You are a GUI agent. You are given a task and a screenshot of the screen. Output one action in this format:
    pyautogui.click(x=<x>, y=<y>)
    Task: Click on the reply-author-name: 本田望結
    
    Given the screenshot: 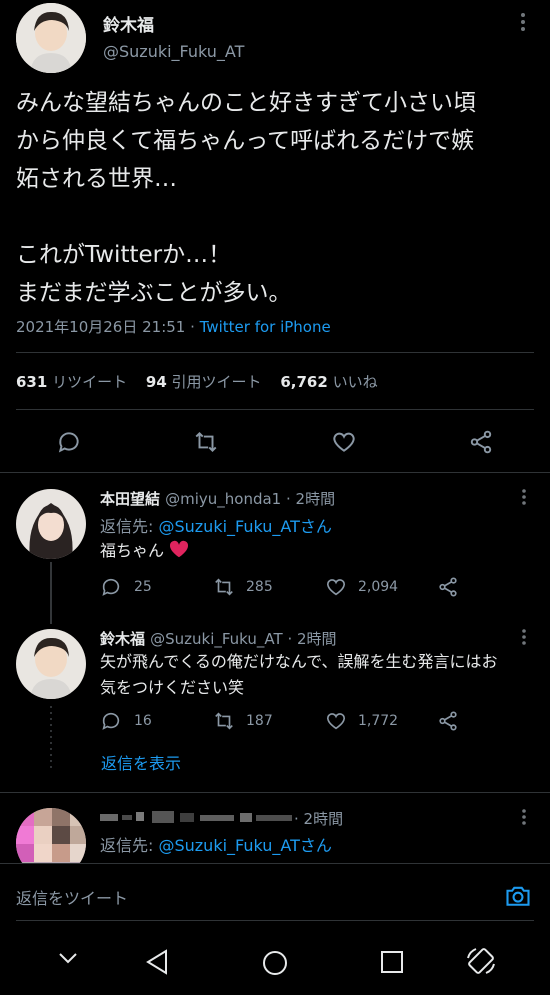 What is the action you would take?
    pyautogui.click(x=130, y=499)
    